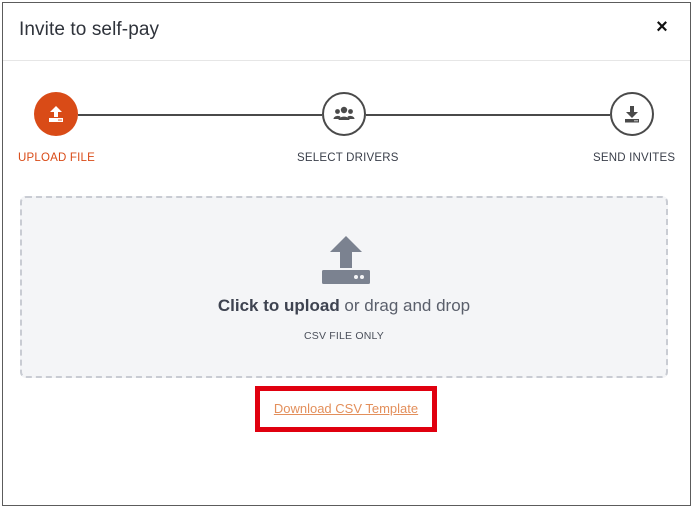 The image size is (693, 510). What do you see at coordinates (343, 336) in the screenshot?
I see `dropzone-file-type-note: CSV FILE ONLY` at bounding box center [343, 336].